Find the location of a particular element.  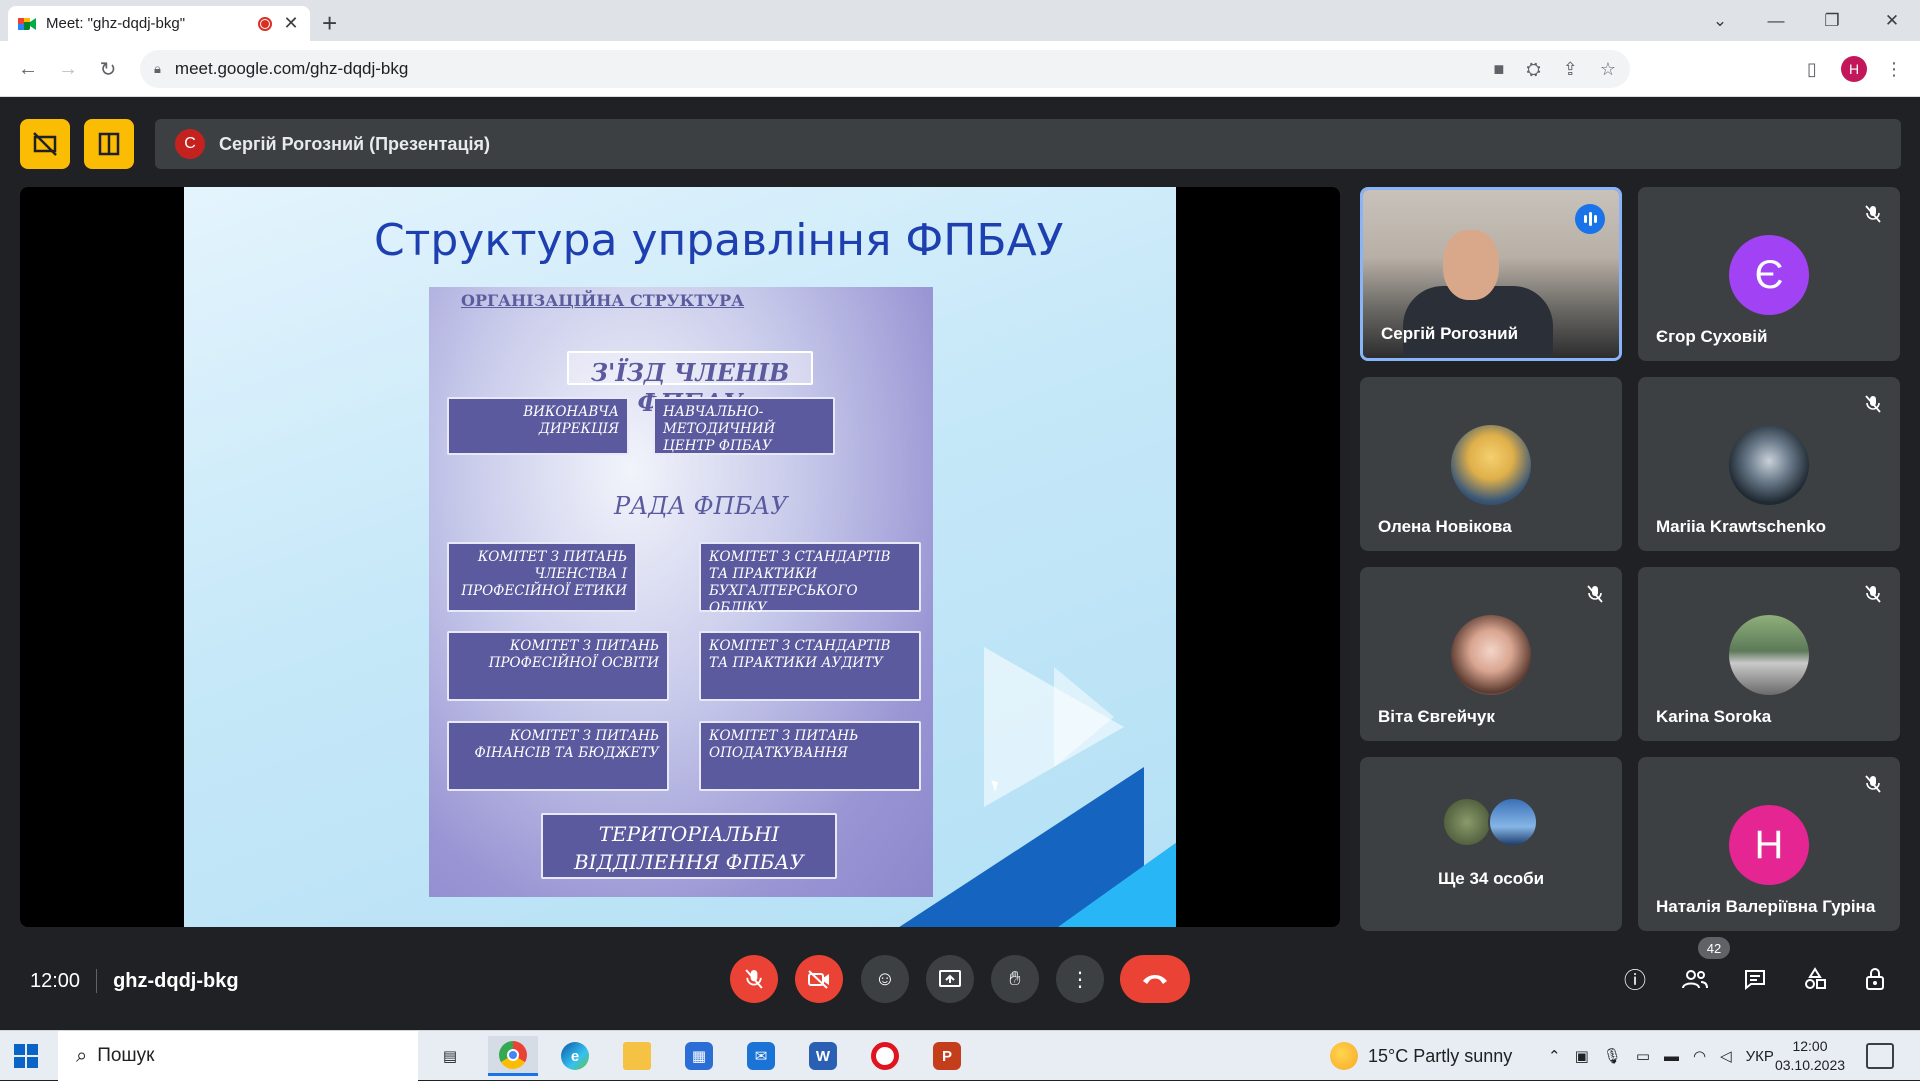

close-window-button: ✕ is located at coordinates (1892, 20).